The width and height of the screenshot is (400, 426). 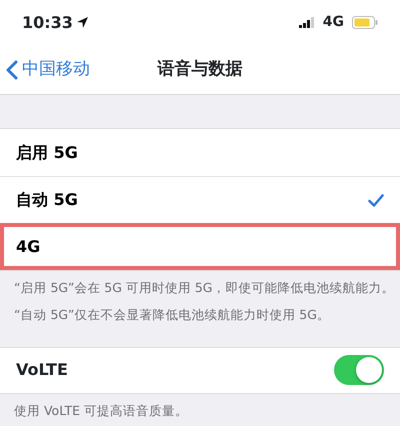 What do you see at coordinates (172, 315) in the screenshot?
I see `footnote-text: “自动 5G”仅在不会显著降低电池续航能力时使用 5G。` at bounding box center [172, 315].